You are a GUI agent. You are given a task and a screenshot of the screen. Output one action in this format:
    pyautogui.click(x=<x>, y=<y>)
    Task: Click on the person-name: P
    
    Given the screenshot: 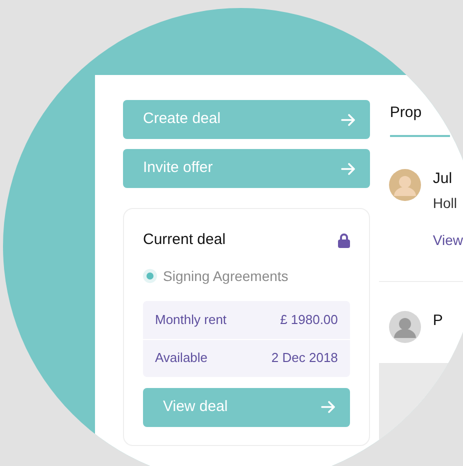 What is the action you would take?
    pyautogui.click(x=437, y=321)
    